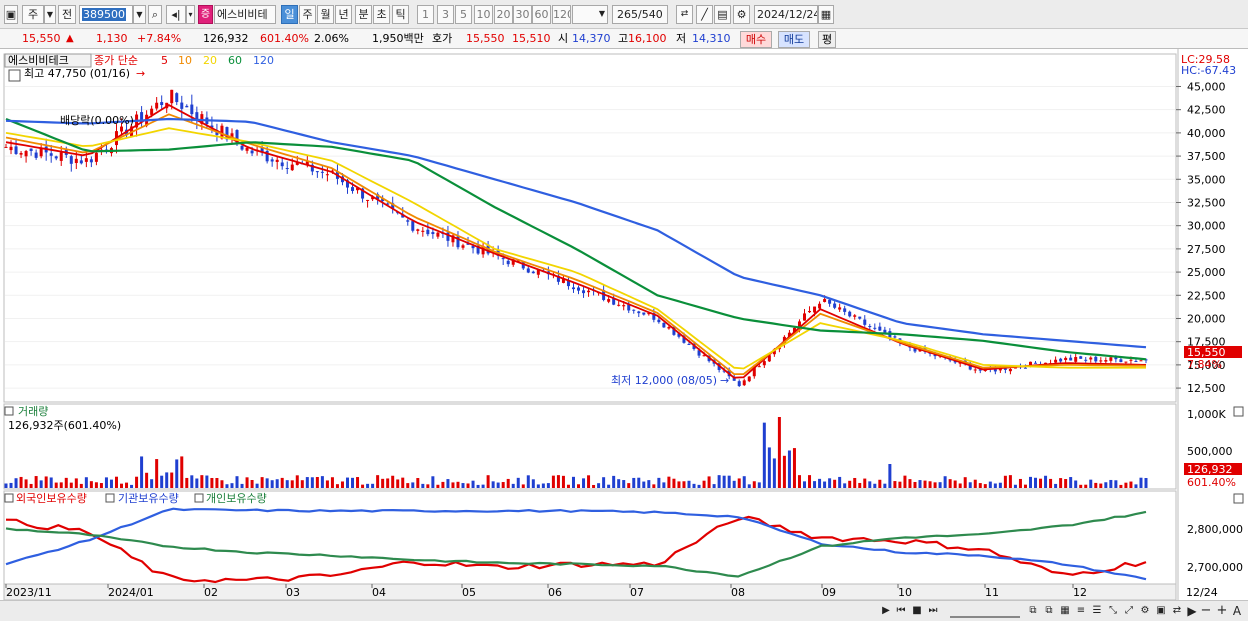 This screenshot has height=621, width=1248. What do you see at coordinates (756, 39) in the screenshot?
I see `buy-button: 매수` at bounding box center [756, 39].